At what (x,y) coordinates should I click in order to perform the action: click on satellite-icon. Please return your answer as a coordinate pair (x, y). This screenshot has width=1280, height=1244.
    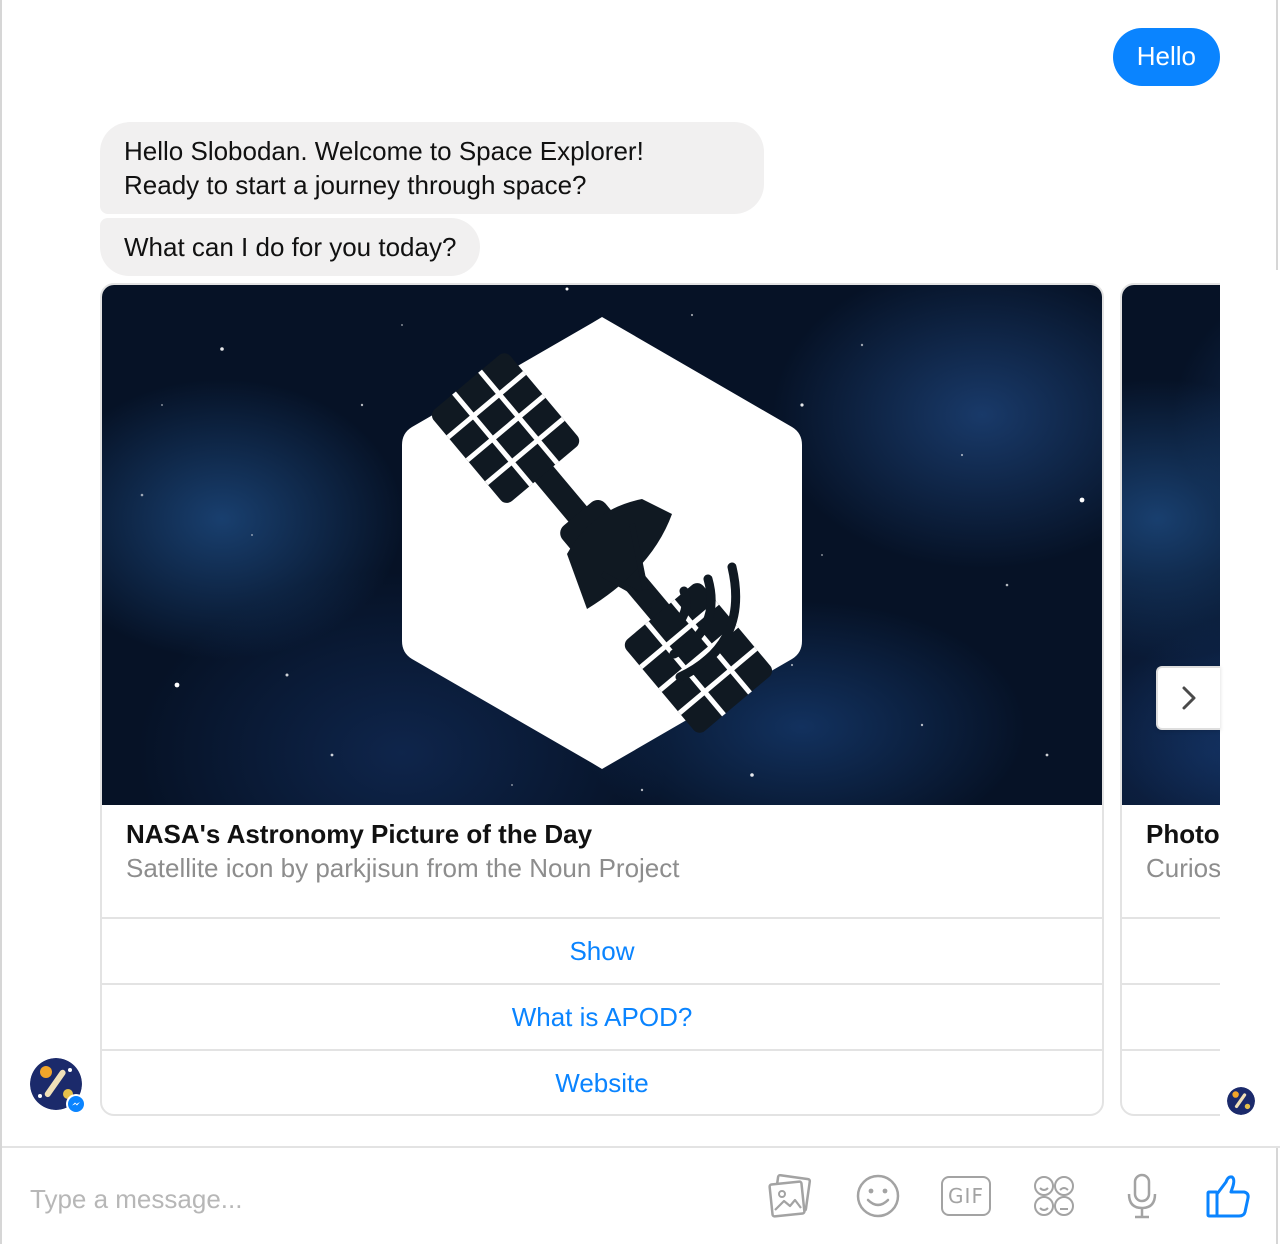
    Looking at the image, I should click on (602, 543).